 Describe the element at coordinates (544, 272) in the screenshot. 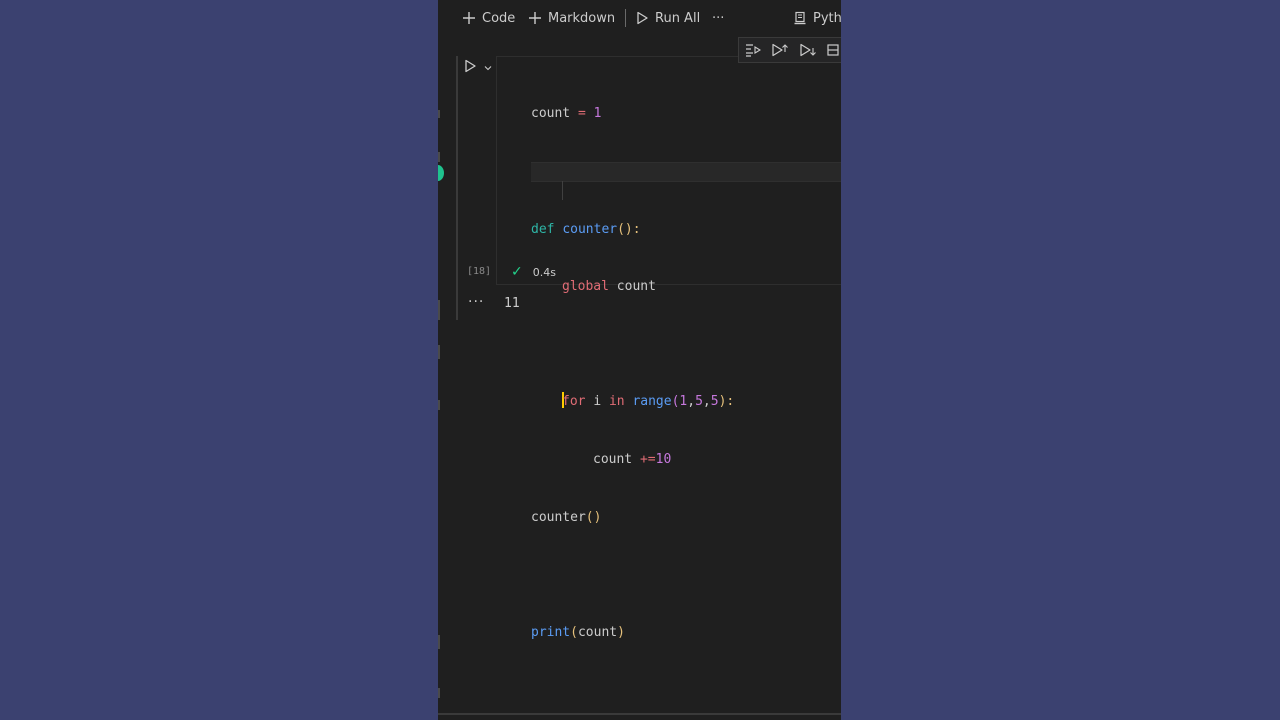

I see `execution-duration: 0.4s` at that location.